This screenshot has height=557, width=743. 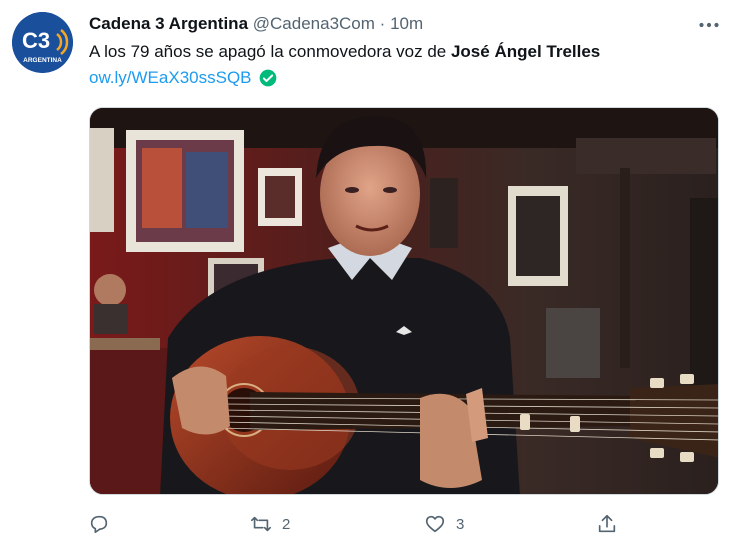 I want to click on tweet-header: Cadena 3 Argentina @Cadena3Com · 10m, so click(x=256, y=24).